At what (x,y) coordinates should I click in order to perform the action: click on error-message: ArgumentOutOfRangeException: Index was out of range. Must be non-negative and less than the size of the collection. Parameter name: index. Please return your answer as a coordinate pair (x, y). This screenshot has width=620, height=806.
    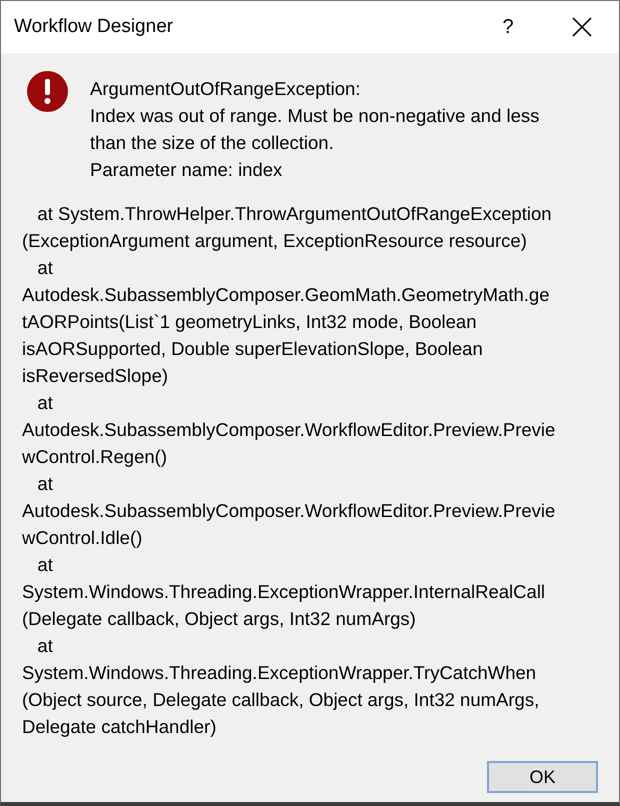
    Looking at the image, I should click on (315, 129).